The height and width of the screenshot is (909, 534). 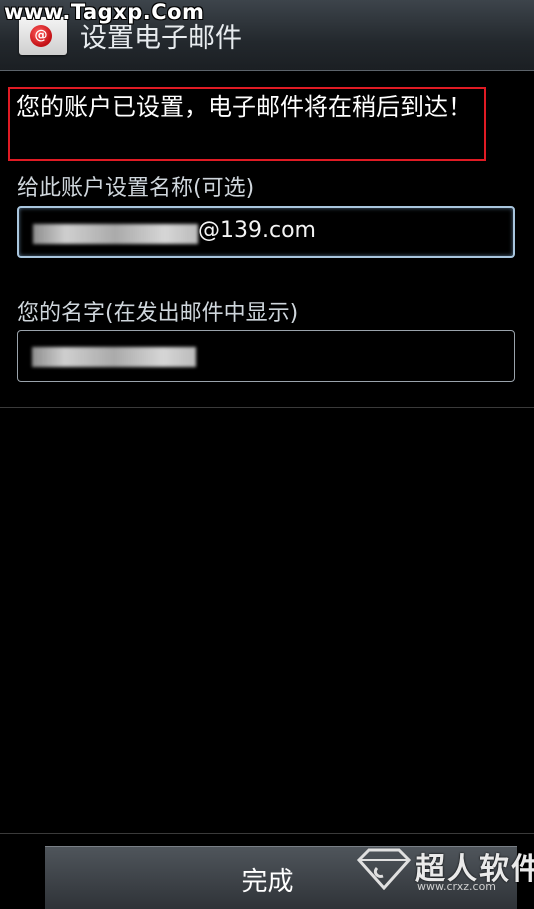 What do you see at coordinates (244, 107) in the screenshot?
I see `notice-message: 您的账户已设置，电子邮件将在稍后到达！` at bounding box center [244, 107].